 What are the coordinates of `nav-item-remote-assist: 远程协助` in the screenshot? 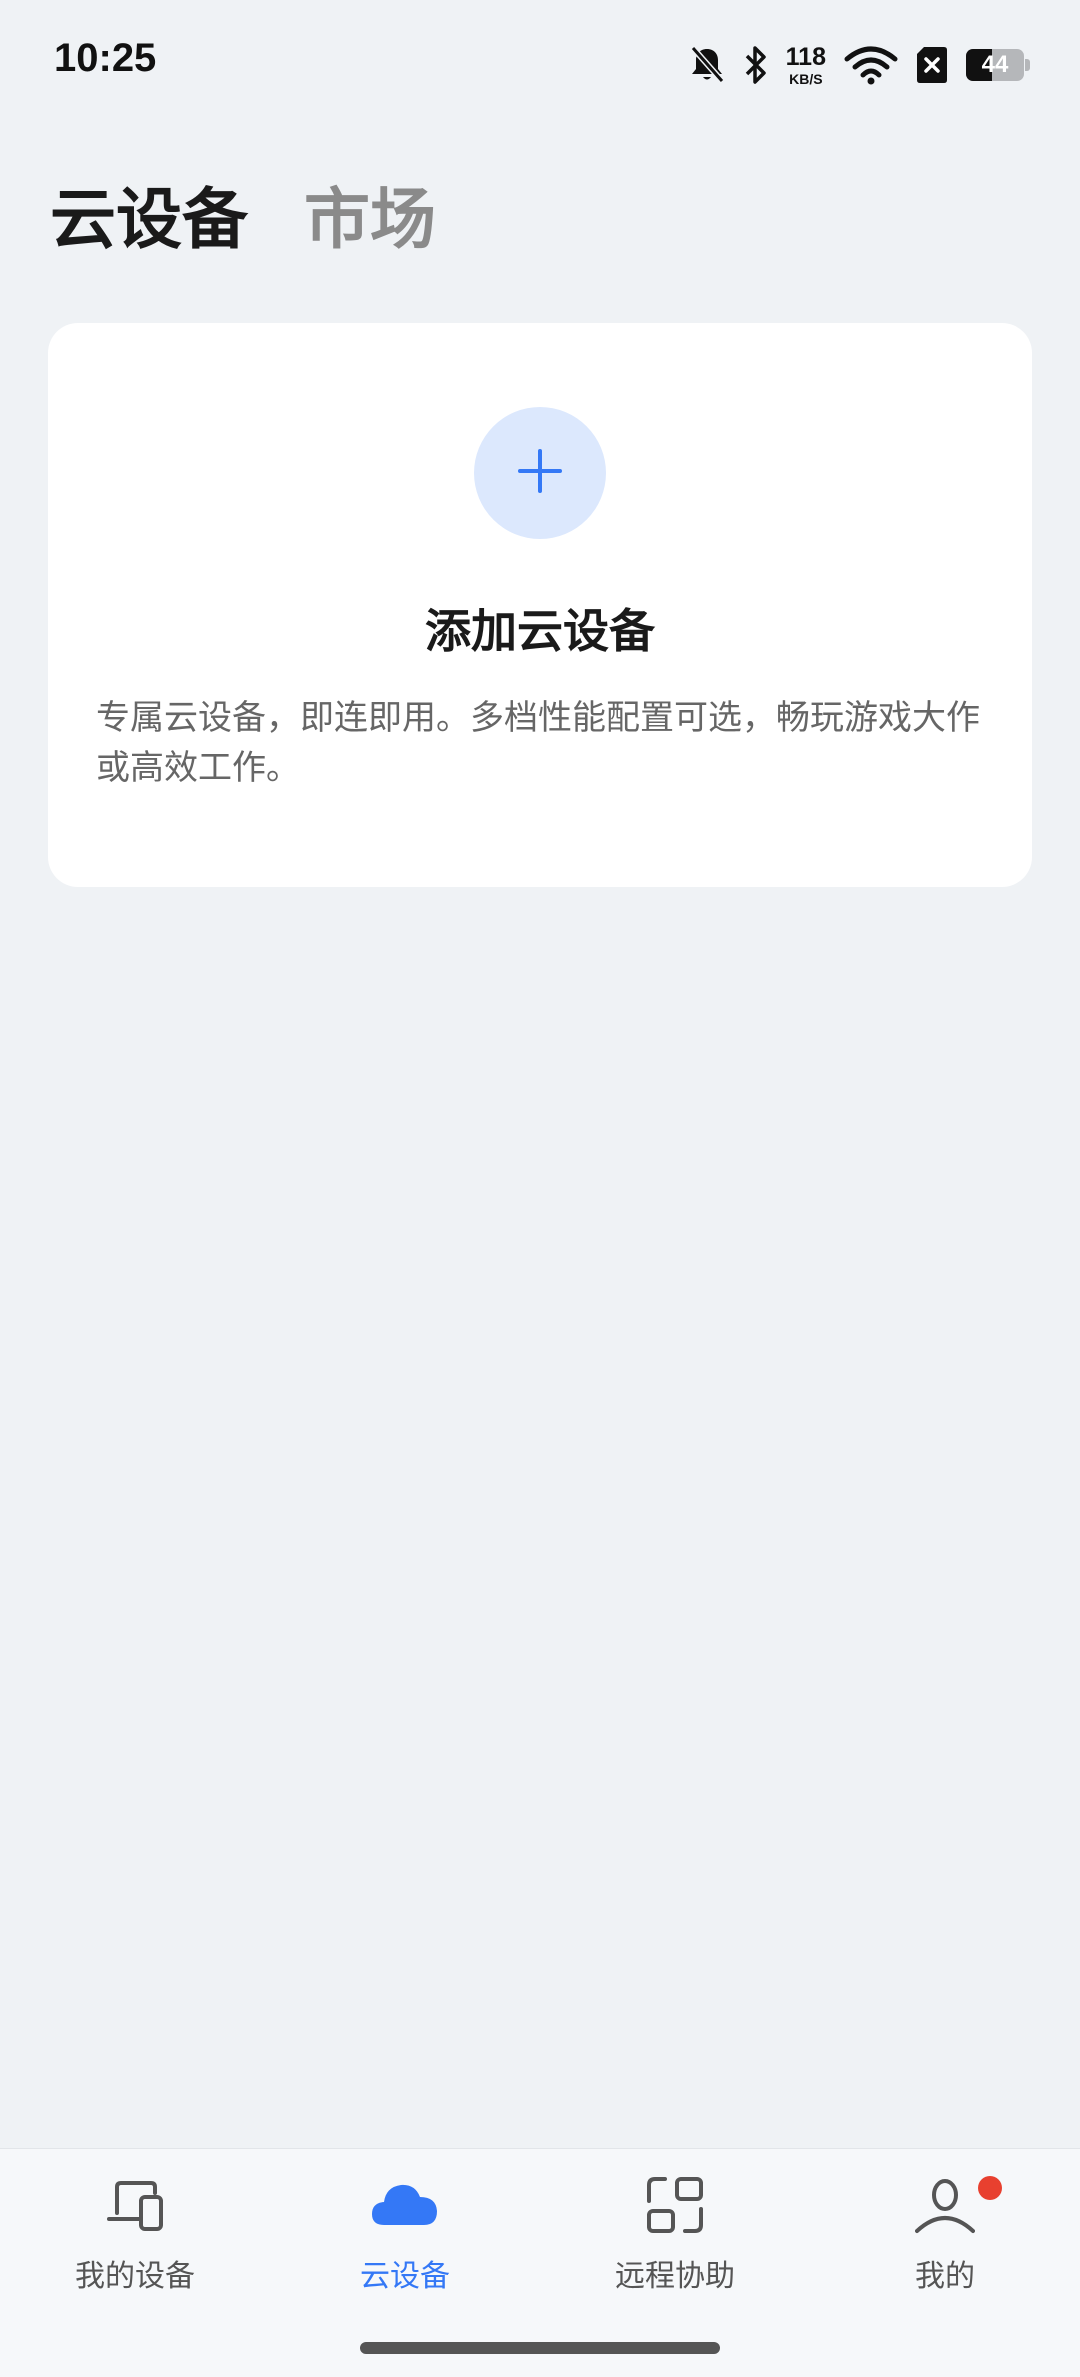 It's located at (675, 2224).